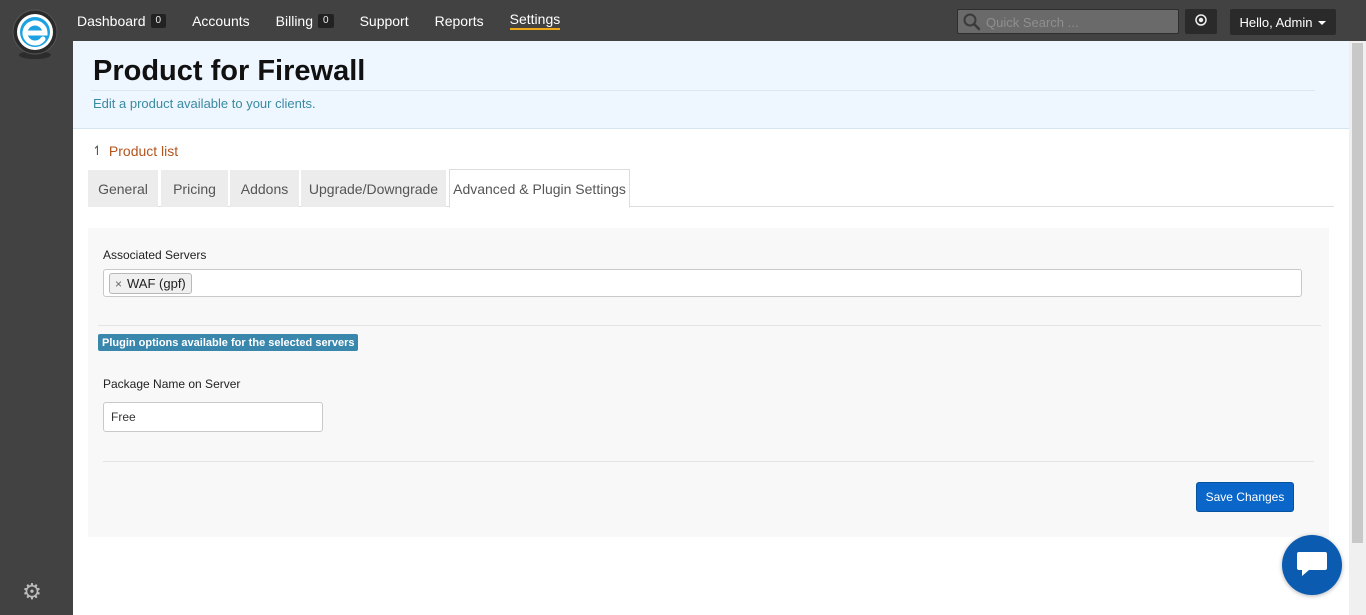  I want to click on tab-addons: Addons, so click(264, 188).